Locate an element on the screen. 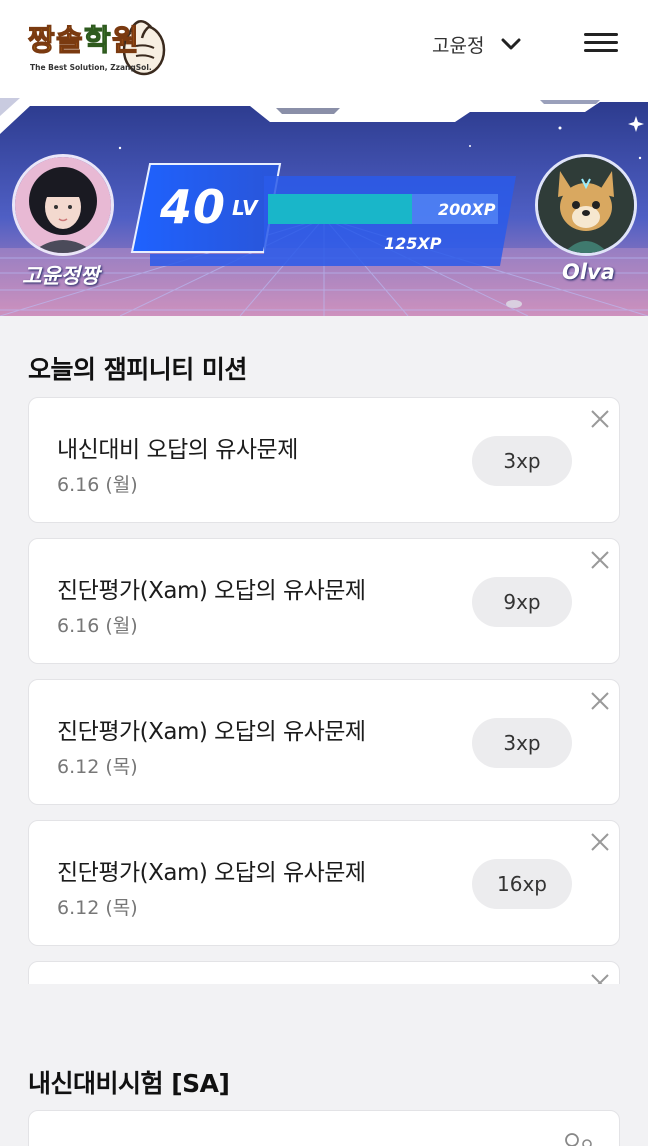  pet-name: Olva is located at coordinates (588, 272).